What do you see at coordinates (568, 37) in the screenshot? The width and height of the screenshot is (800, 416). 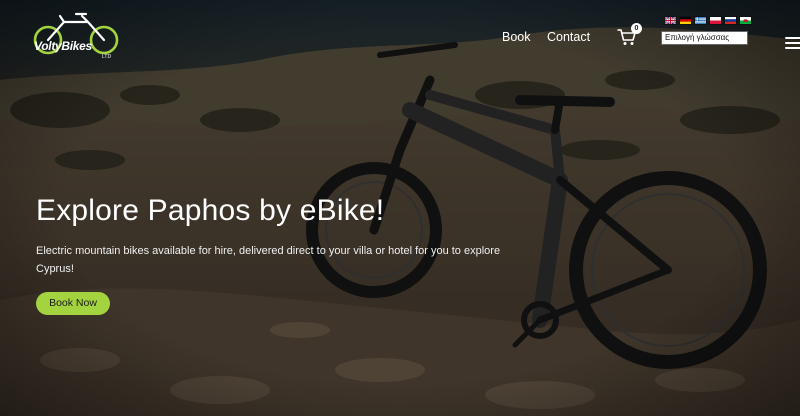 I see `nav-contact-link: Contact` at bounding box center [568, 37].